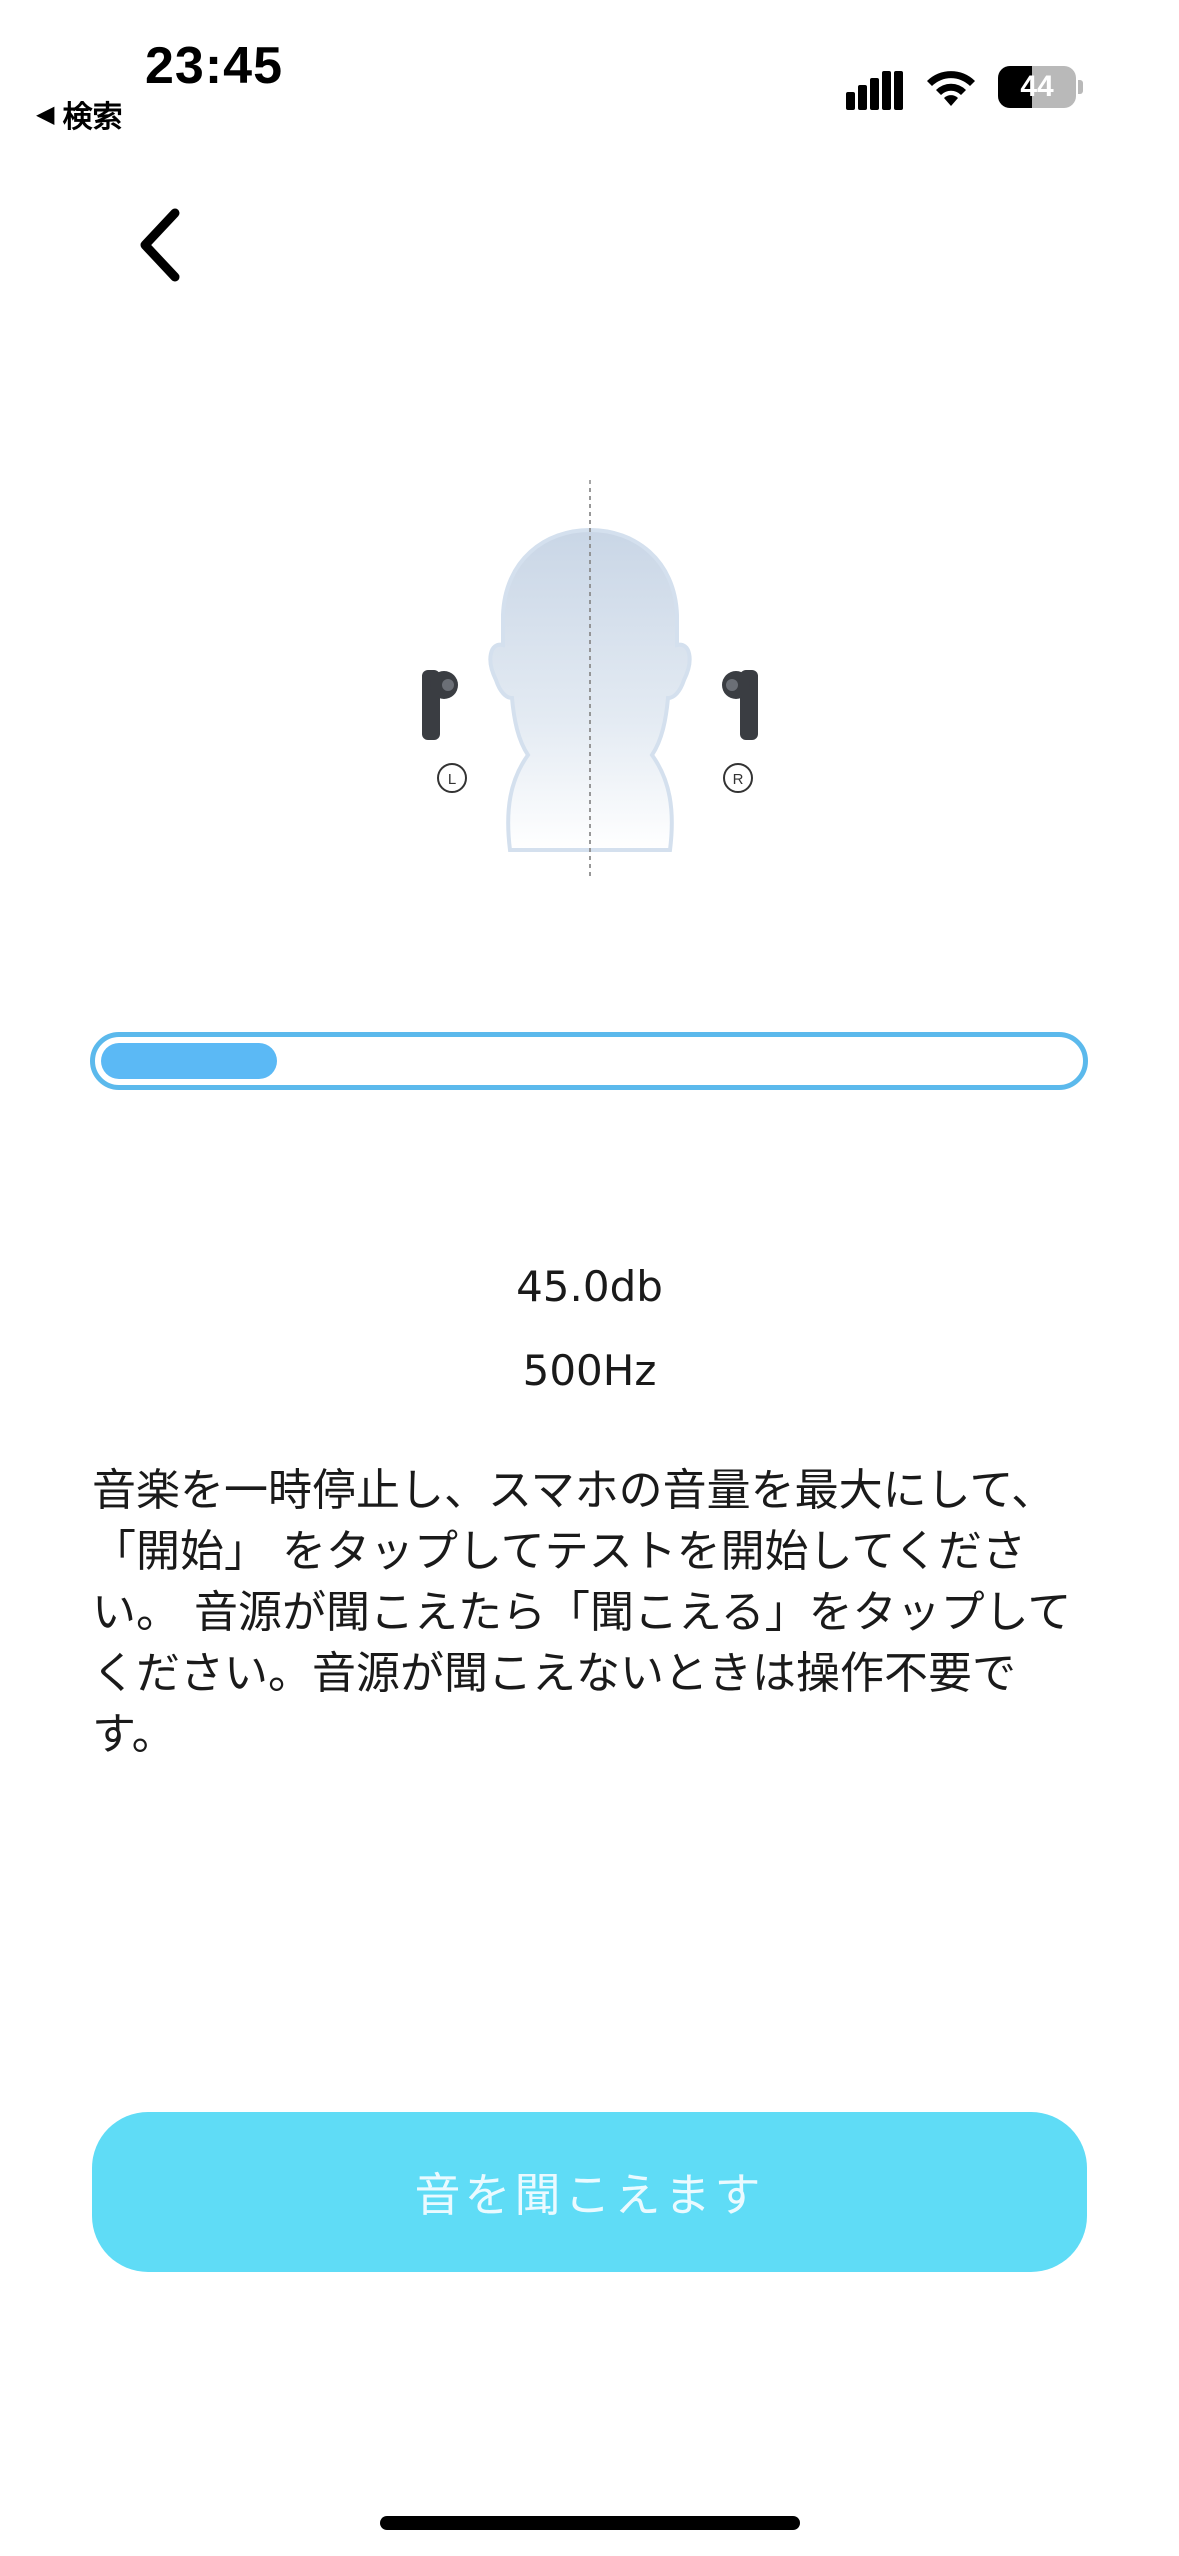  Describe the element at coordinates (589, 1370) in the screenshot. I see `frequency-value: 500Hz` at that location.